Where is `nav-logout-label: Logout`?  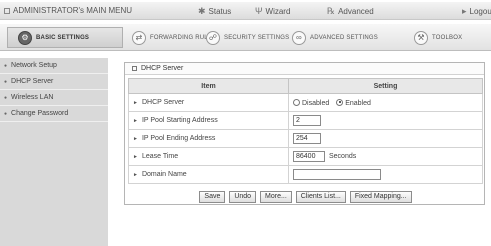 nav-logout-label: Logout is located at coordinates (480, 11).